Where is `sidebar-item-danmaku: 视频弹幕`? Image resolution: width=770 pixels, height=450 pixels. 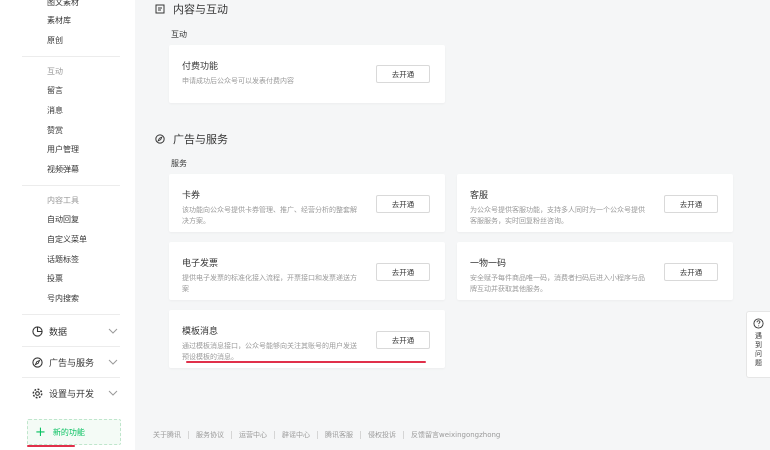 sidebar-item-danmaku: 视频弹幕 is located at coordinates (63, 169).